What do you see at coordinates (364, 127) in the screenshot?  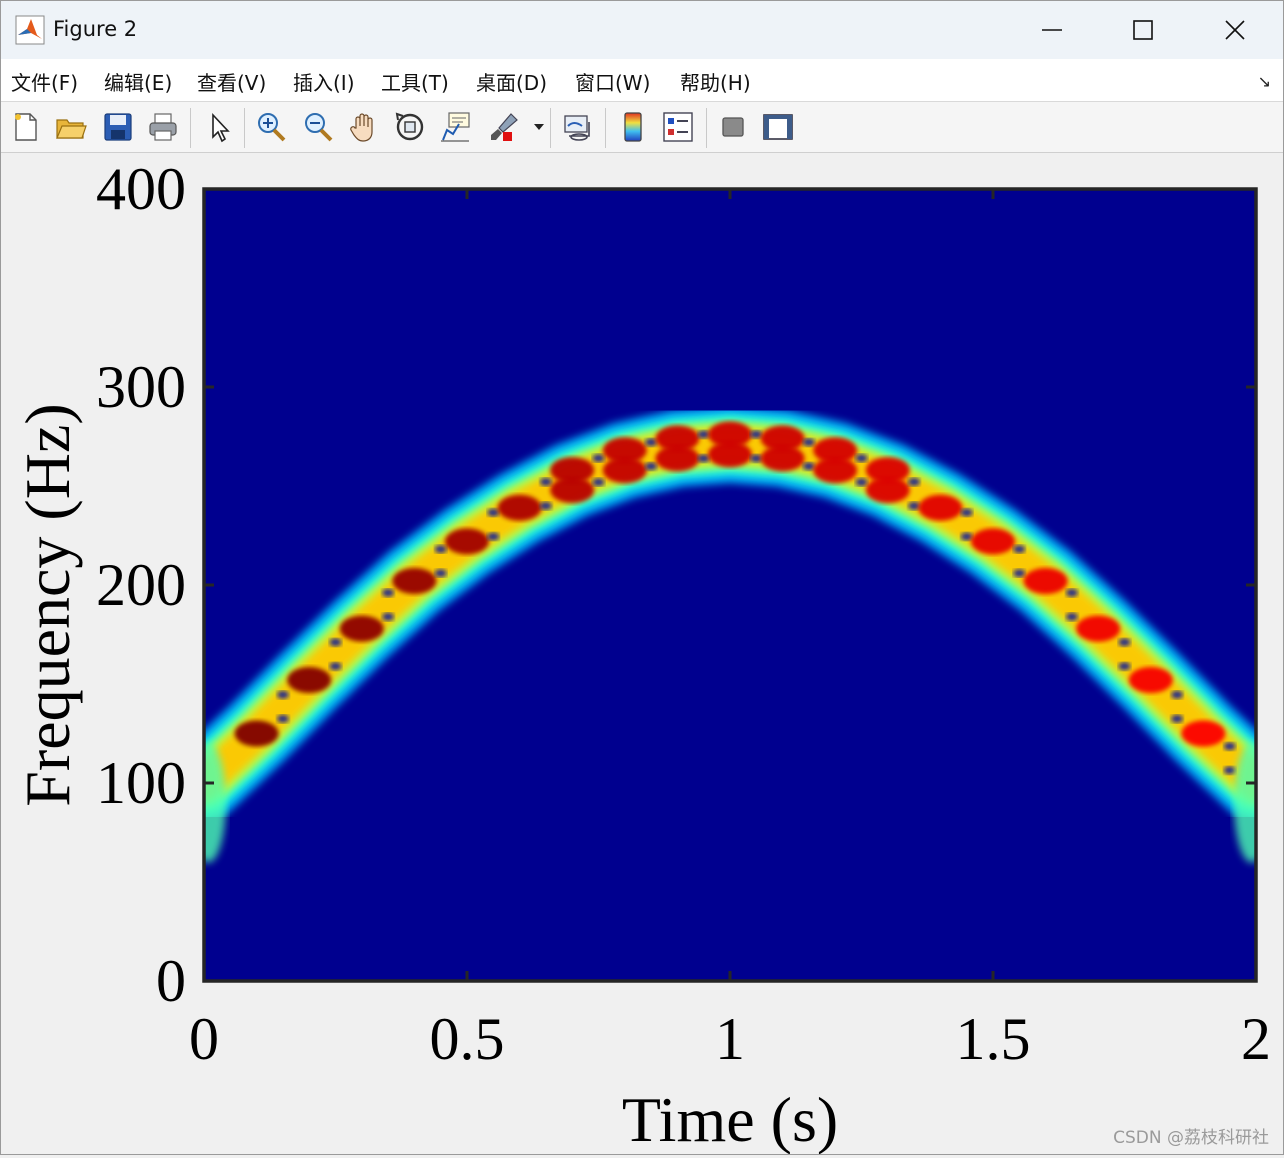 I see `pan-hand-icon` at bounding box center [364, 127].